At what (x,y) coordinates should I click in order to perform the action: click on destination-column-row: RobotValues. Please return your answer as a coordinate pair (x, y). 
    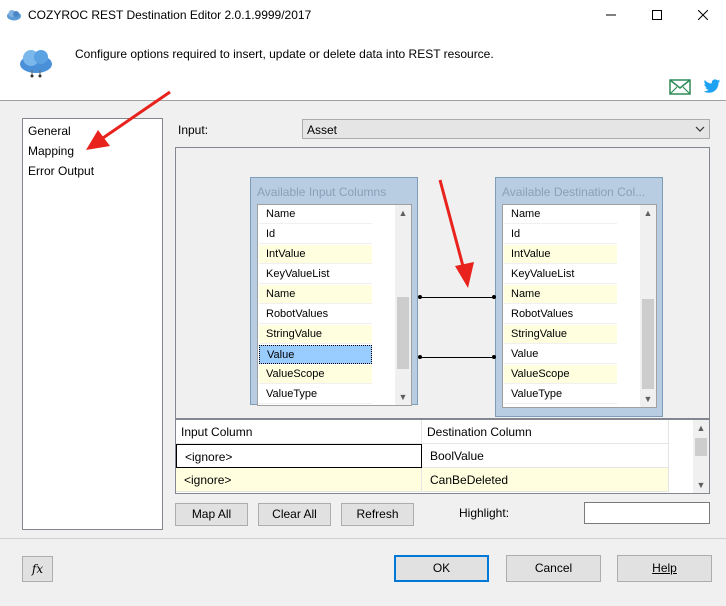
    Looking at the image, I should click on (560, 314).